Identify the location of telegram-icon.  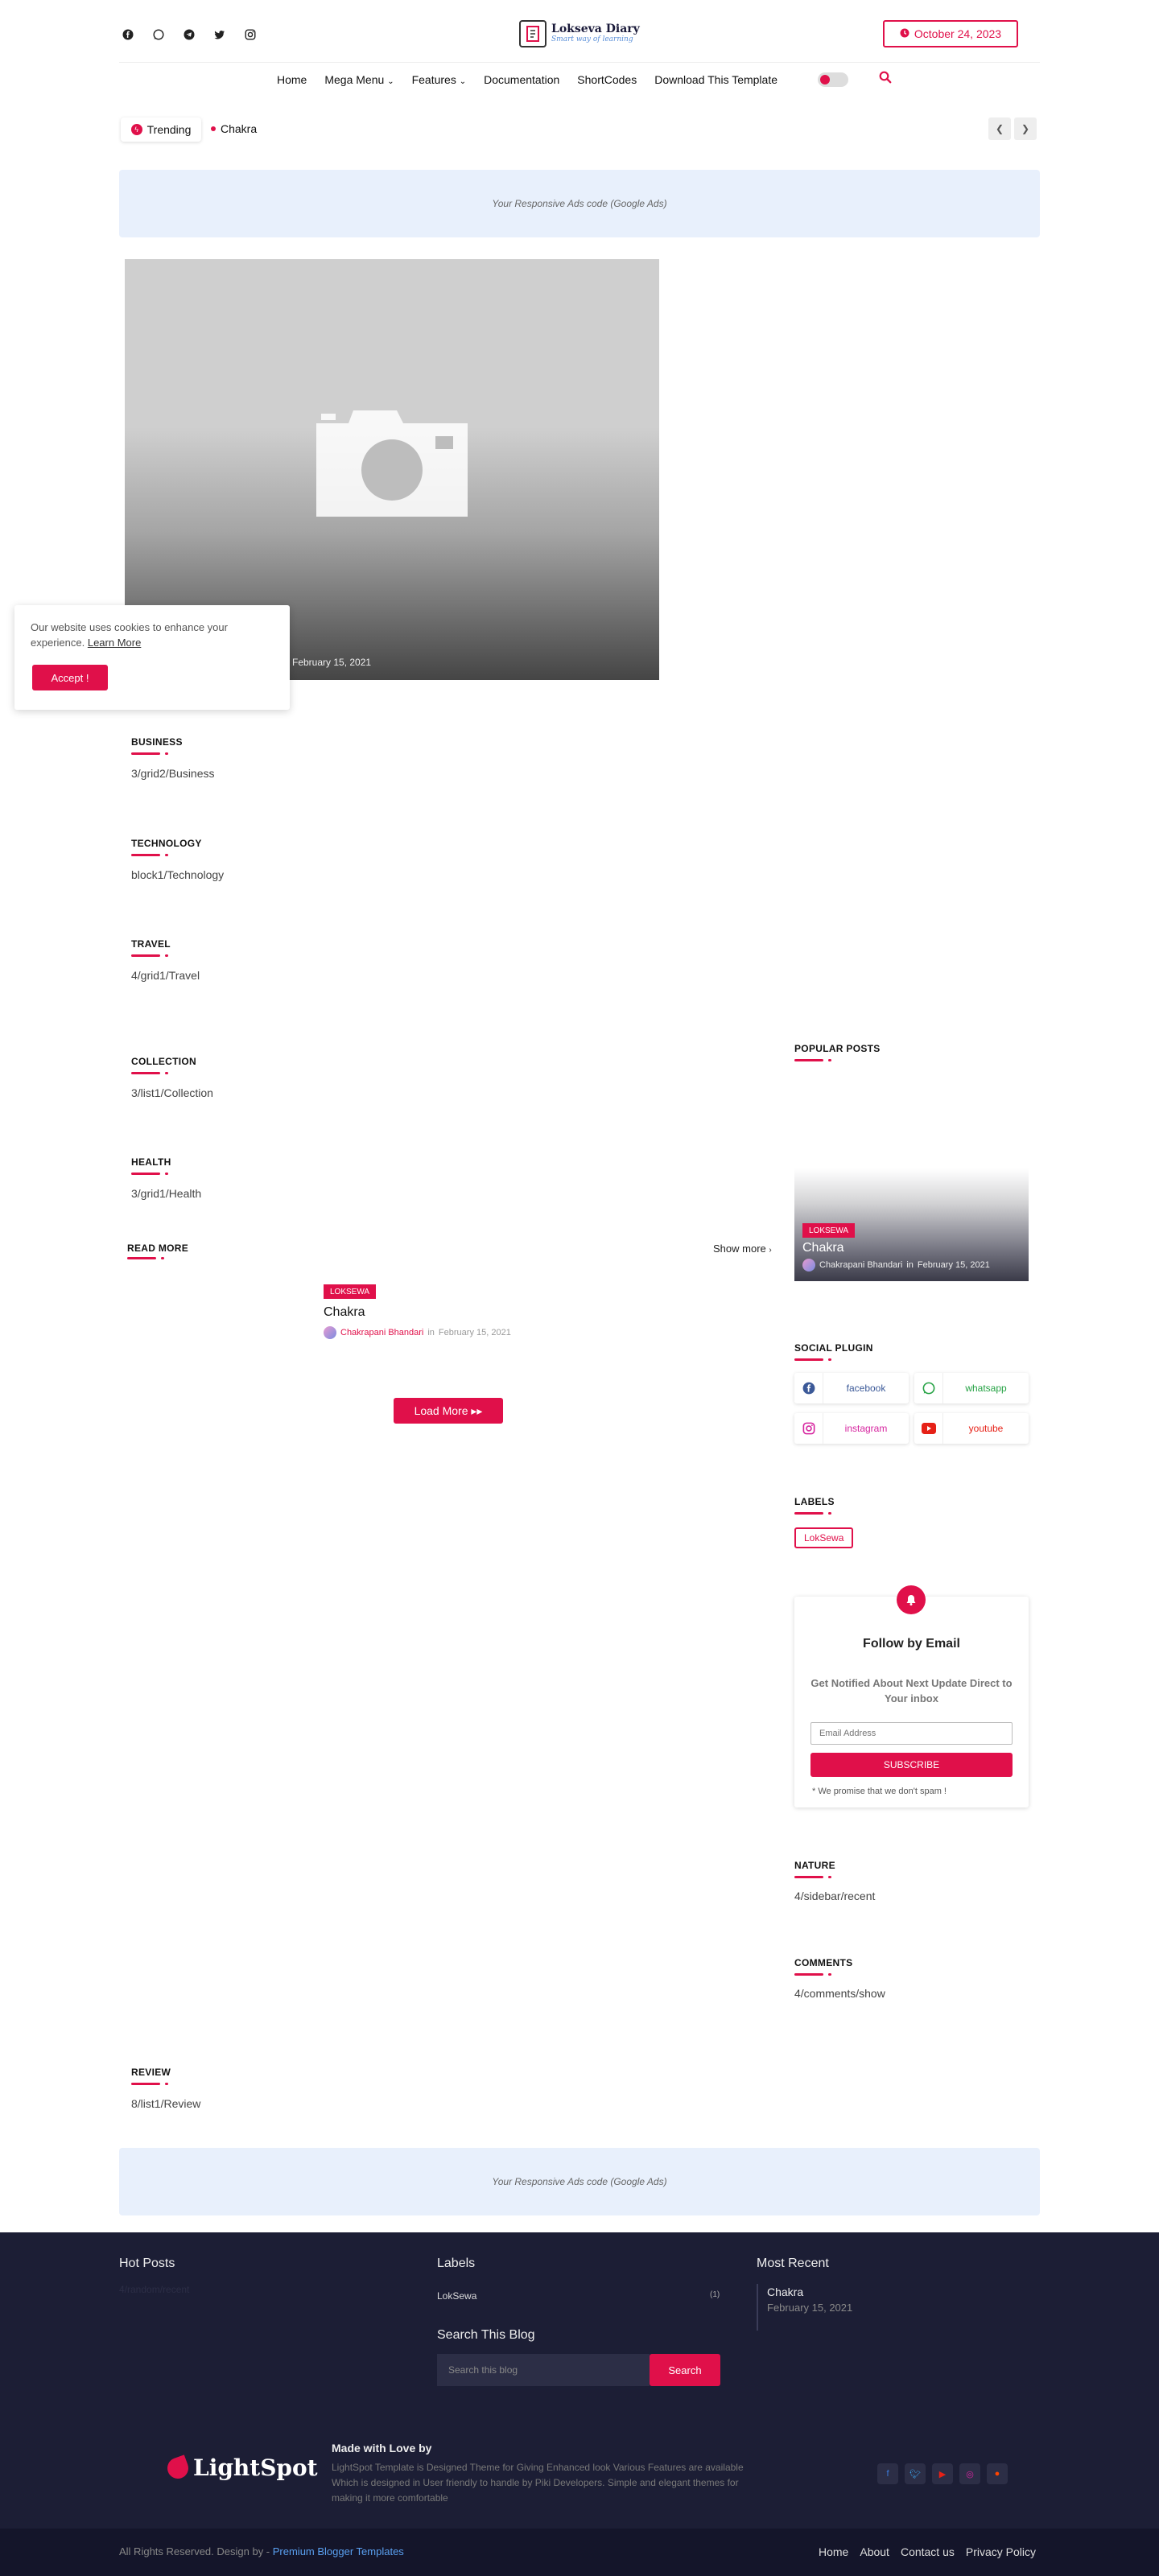
(189, 34).